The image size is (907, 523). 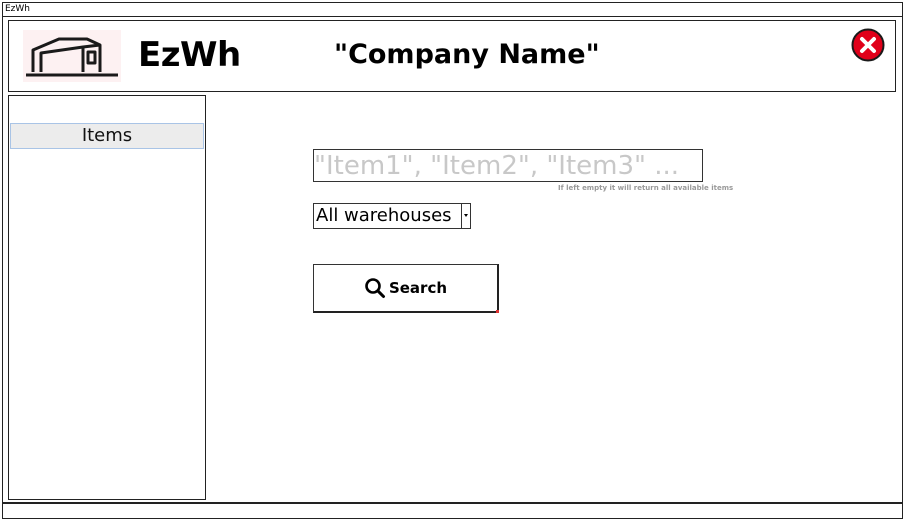 I want to click on sidebar-item-items: Items, so click(x=107, y=136).